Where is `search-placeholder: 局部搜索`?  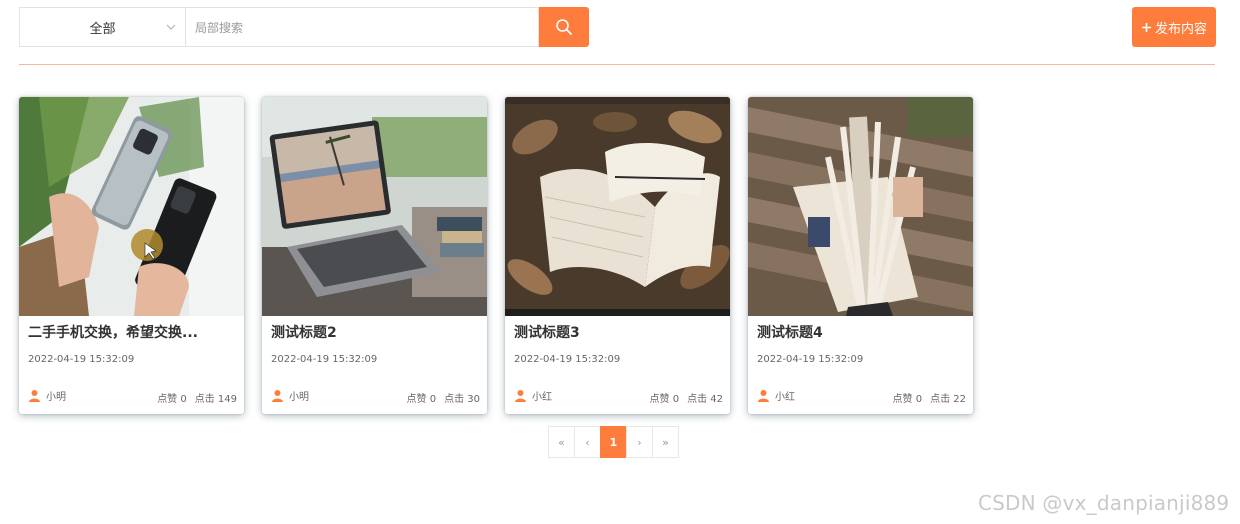
search-placeholder: 局部搜索 is located at coordinates (219, 27).